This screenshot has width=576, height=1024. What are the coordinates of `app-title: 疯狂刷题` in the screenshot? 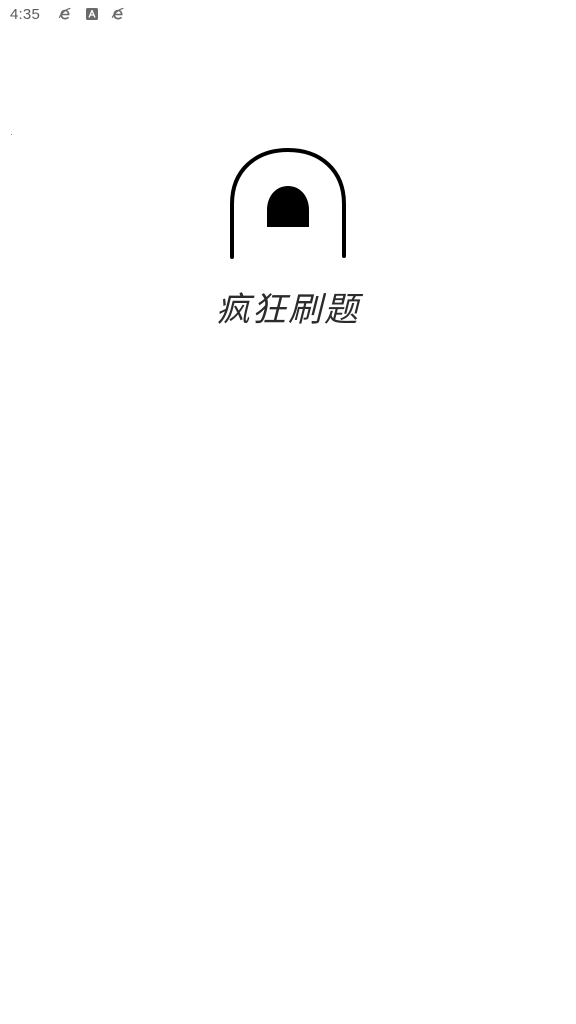 It's located at (288, 310).